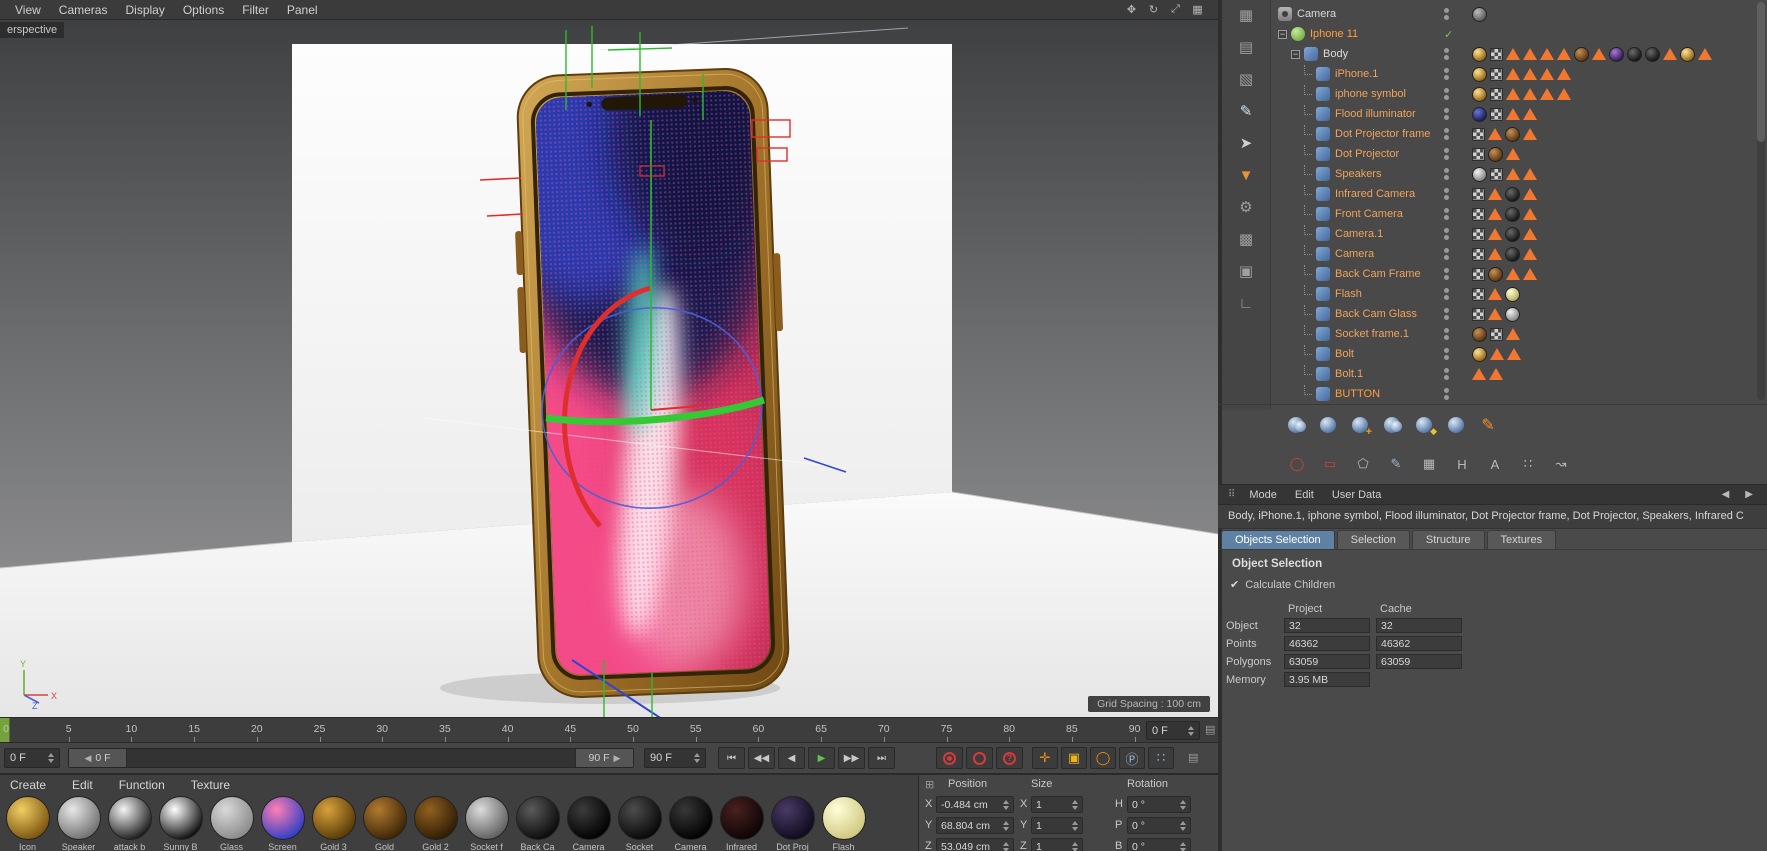 The width and height of the screenshot is (1767, 851). Describe the element at coordinates (1419, 643) in the screenshot. I see `cache-value: 46362` at that location.